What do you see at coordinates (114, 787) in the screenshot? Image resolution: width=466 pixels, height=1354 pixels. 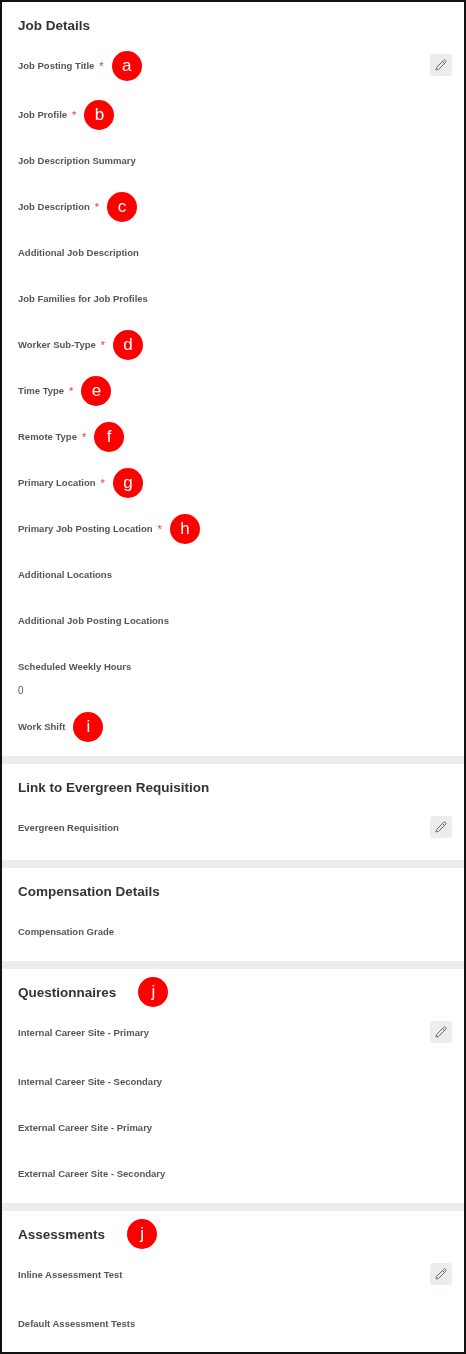 I see `section-title: Link to Evergreen Requisition` at bounding box center [114, 787].